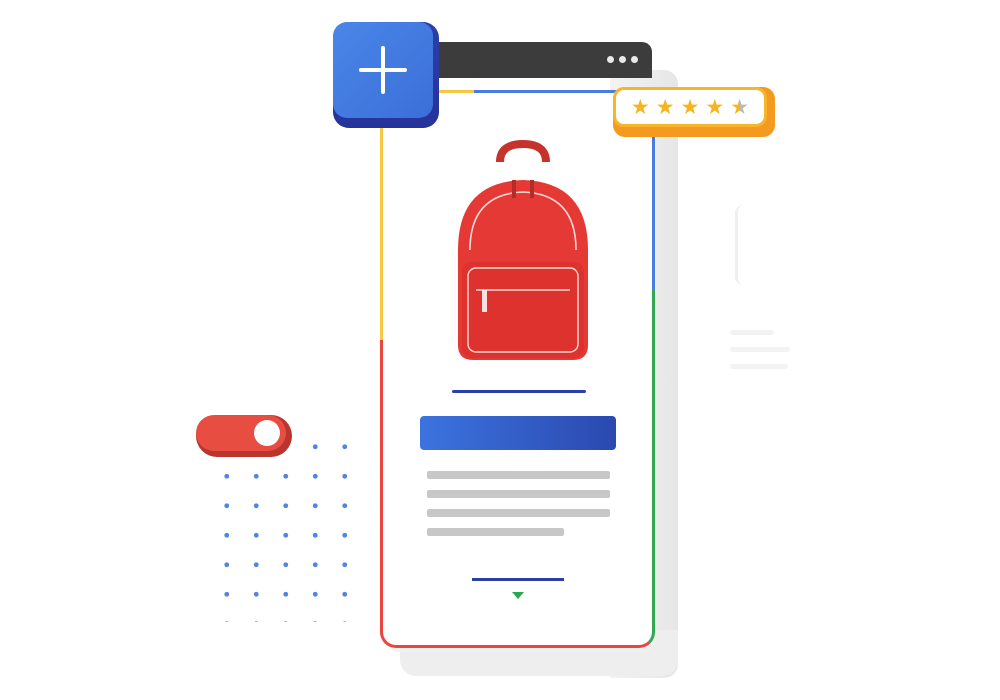 This screenshot has width=1000, height=700. I want to click on product-shadow, so click(519, 391).